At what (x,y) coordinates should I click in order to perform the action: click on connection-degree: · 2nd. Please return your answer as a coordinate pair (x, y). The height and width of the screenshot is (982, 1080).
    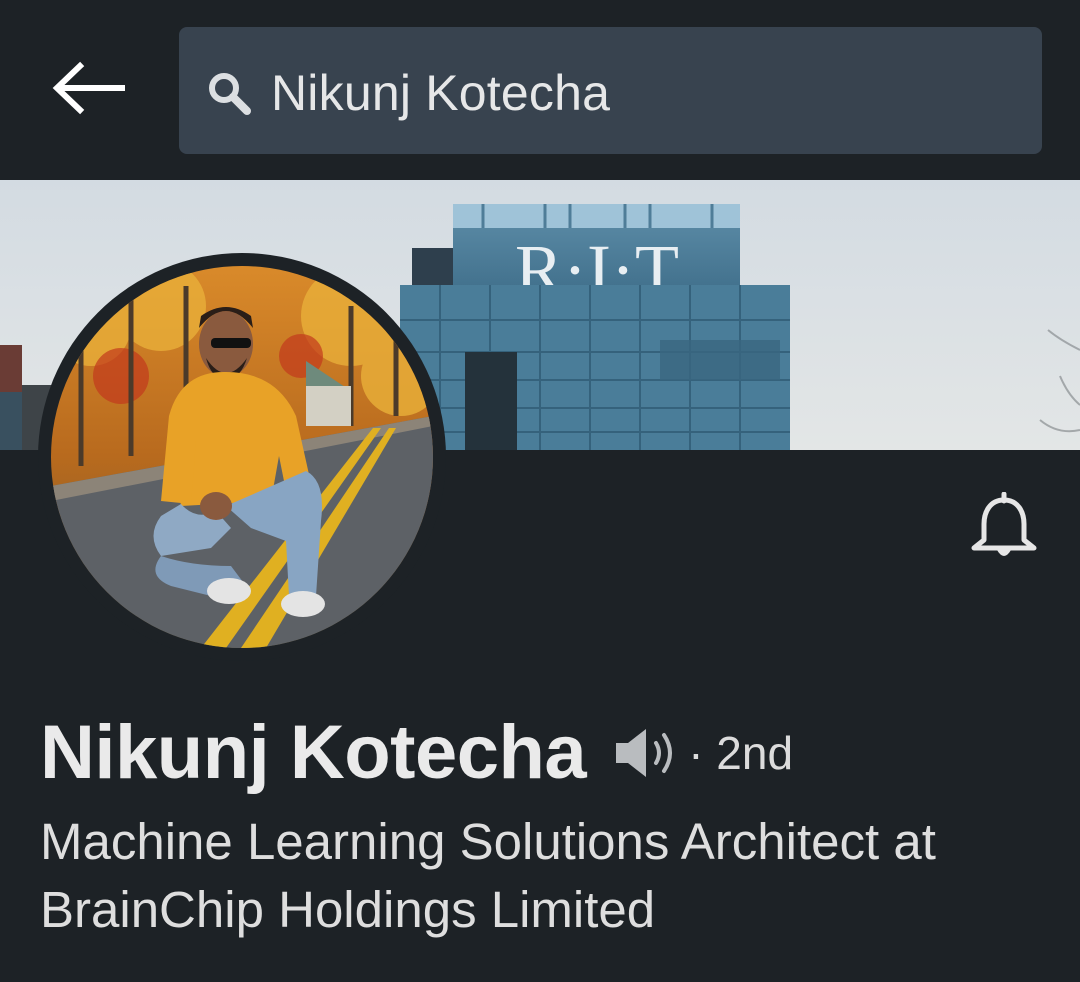
    Looking at the image, I should click on (741, 753).